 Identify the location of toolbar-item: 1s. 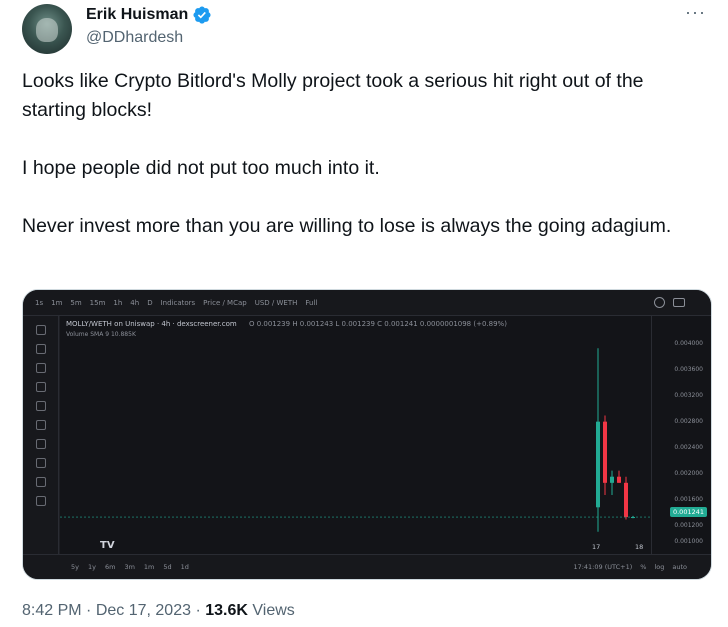
(39, 302).